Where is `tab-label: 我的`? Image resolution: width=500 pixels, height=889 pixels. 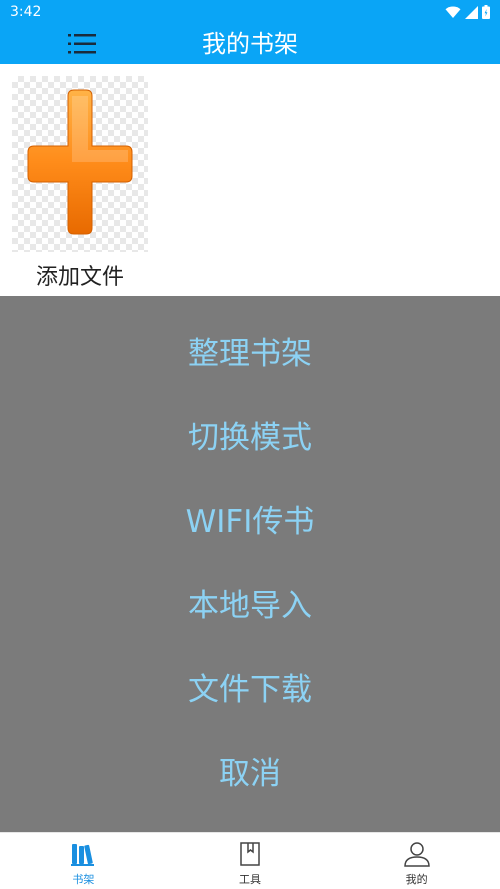 tab-label: 我的 is located at coordinates (416, 879).